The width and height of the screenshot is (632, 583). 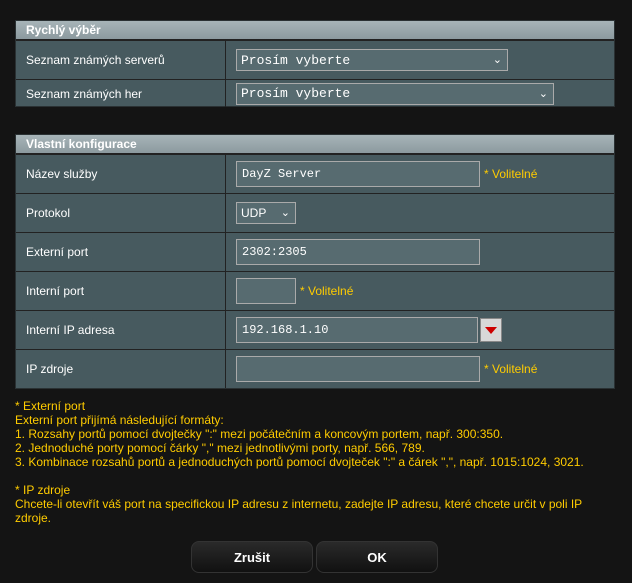 What do you see at coordinates (296, 60) in the screenshot?
I see `server-list-value: Prosím vyberte` at bounding box center [296, 60].